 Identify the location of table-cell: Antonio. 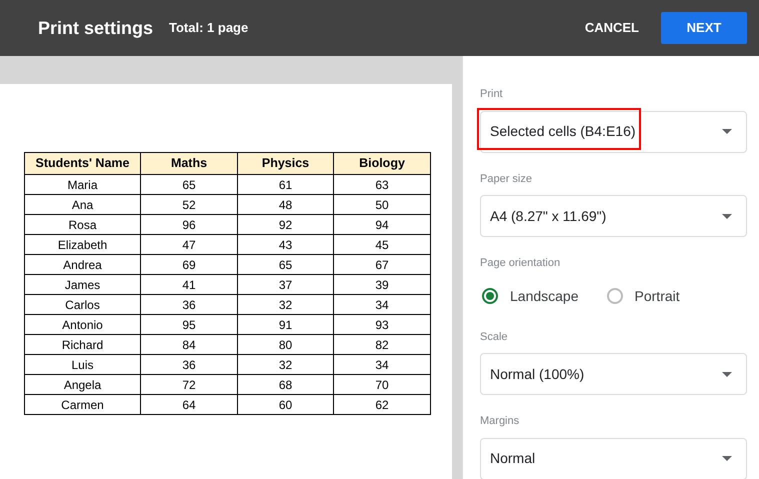
(82, 324).